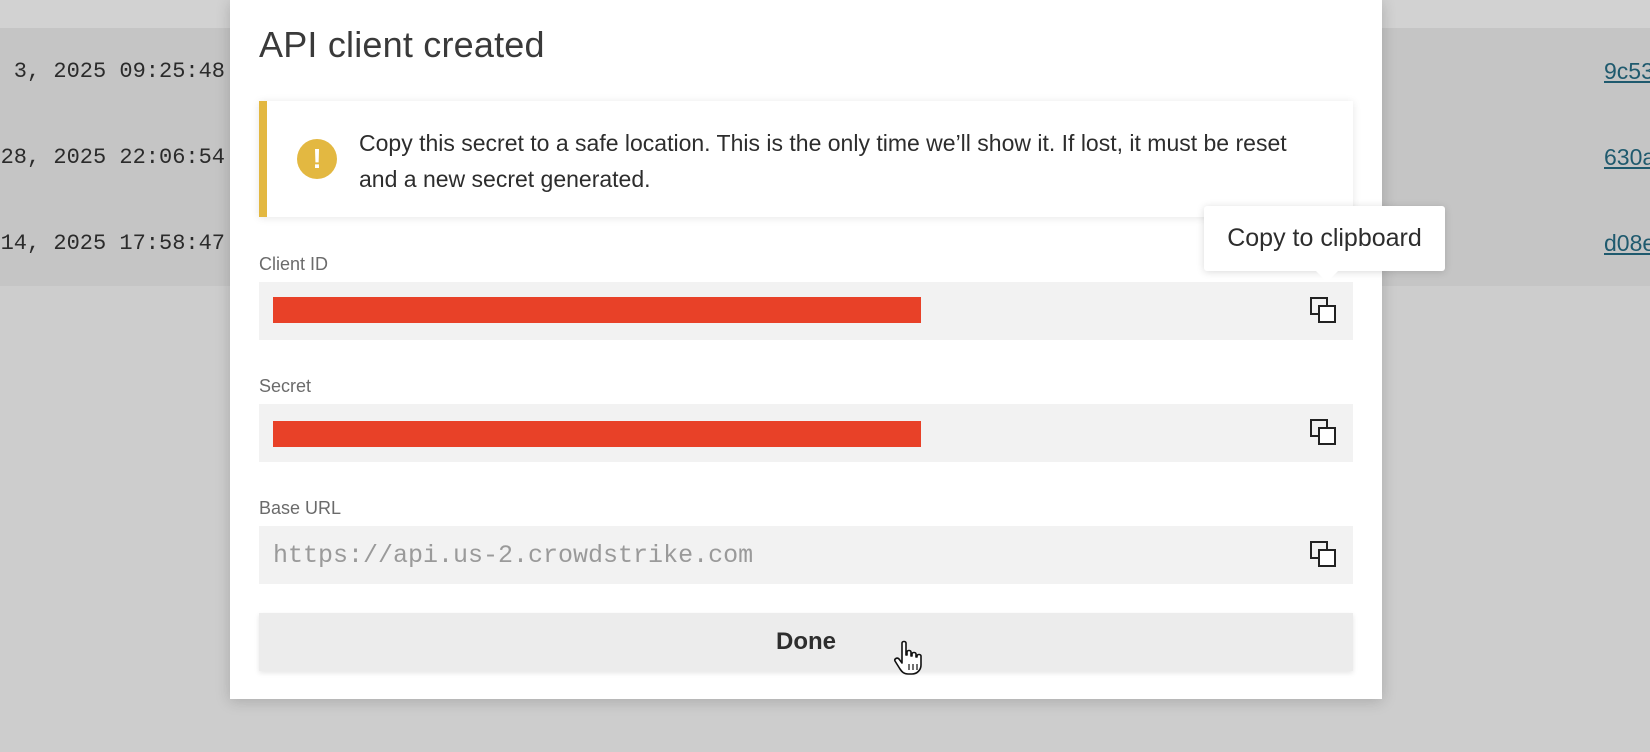 Image resolution: width=1650 pixels, height=752 pixels. What do you see at coordinates (300, 508) in the screenshot?
I see `base-url-label: Base URL` at bounding box center [300, 508].